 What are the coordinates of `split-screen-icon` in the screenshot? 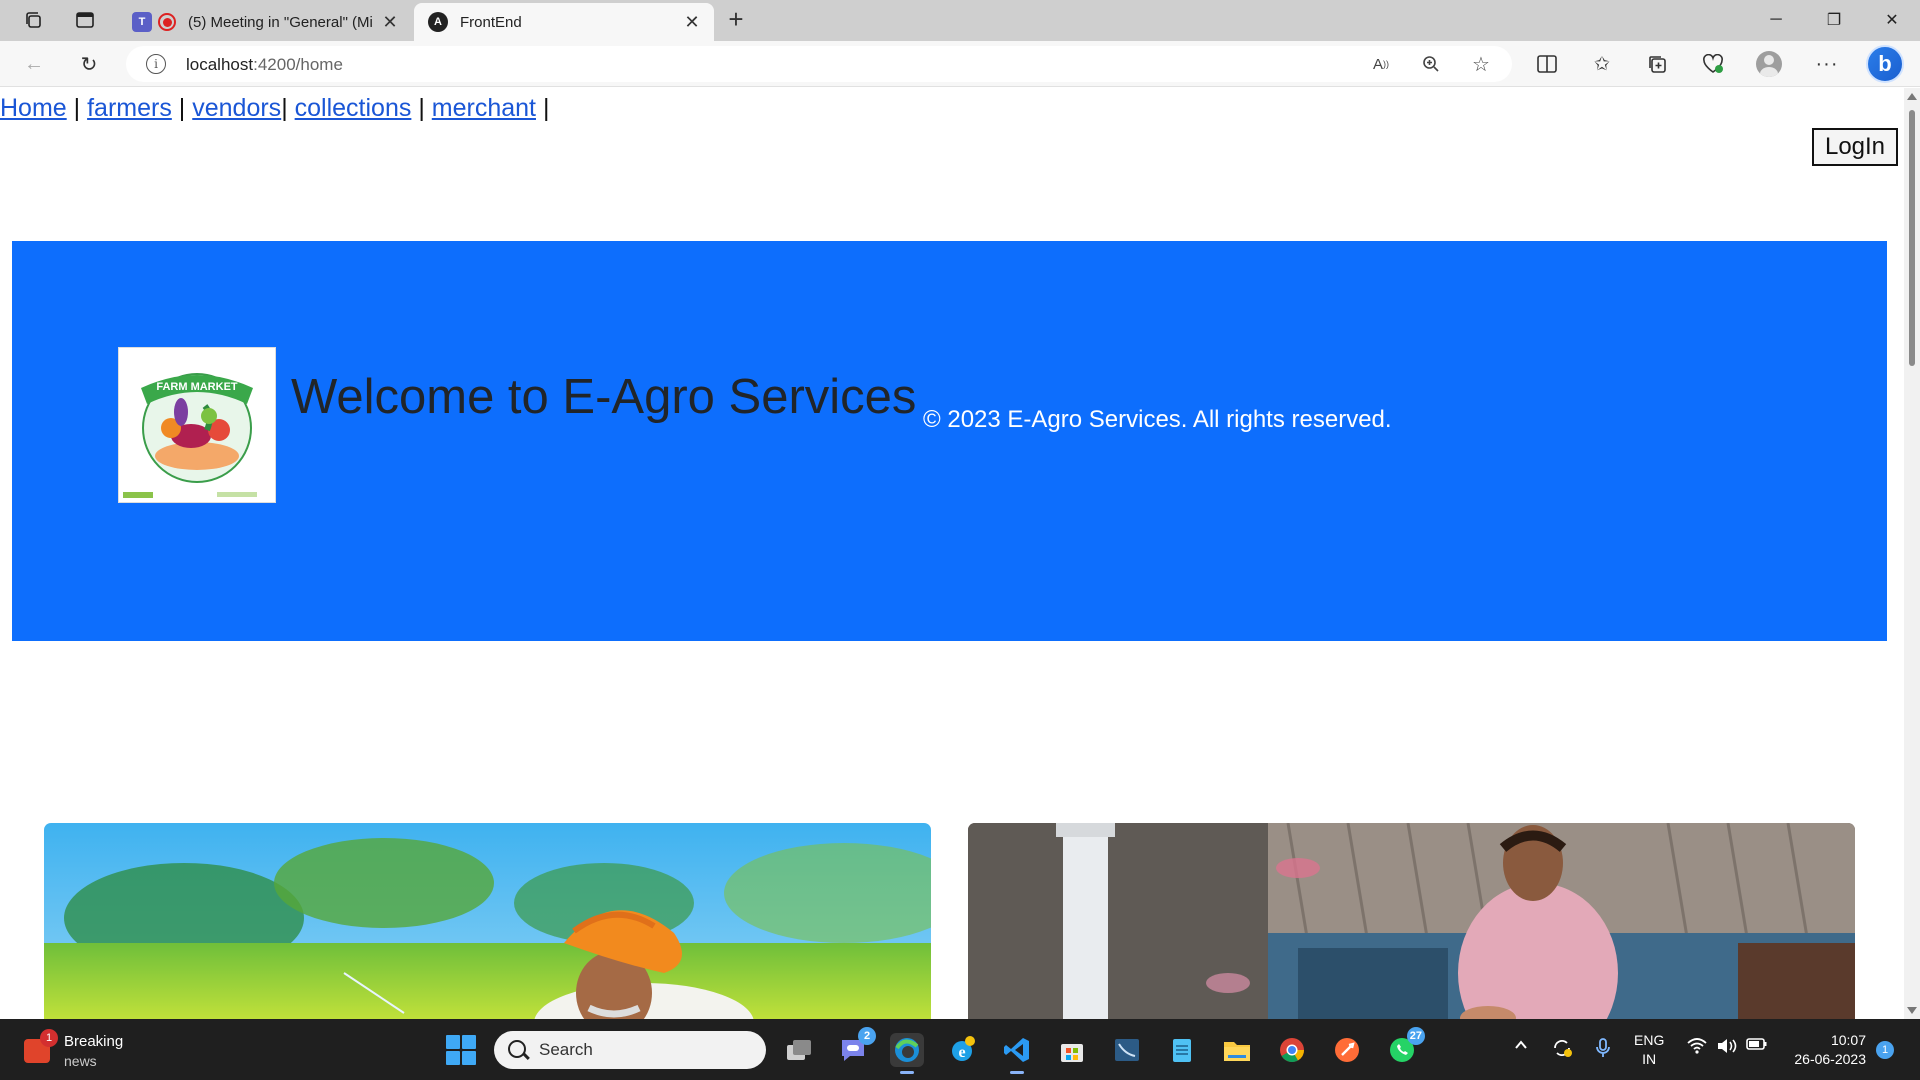 It's located at (1547, 64).